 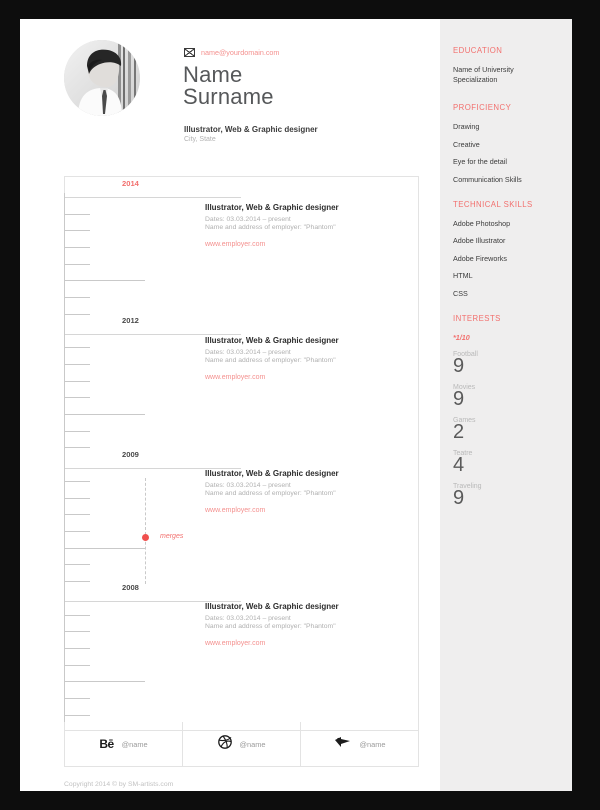 I want to click on last-name: Surname, so click(x=228, y=96).